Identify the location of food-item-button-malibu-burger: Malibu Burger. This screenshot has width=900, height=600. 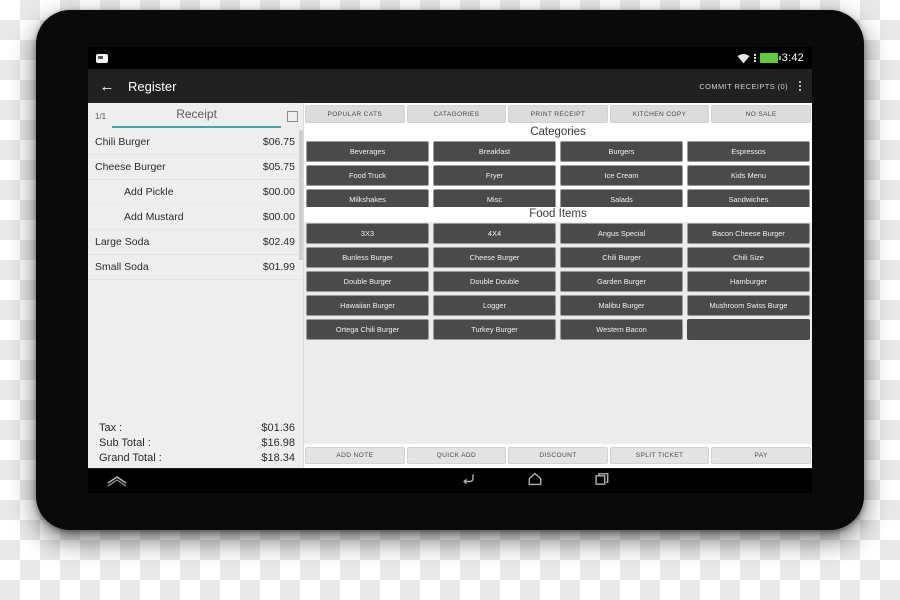
(621, 305).